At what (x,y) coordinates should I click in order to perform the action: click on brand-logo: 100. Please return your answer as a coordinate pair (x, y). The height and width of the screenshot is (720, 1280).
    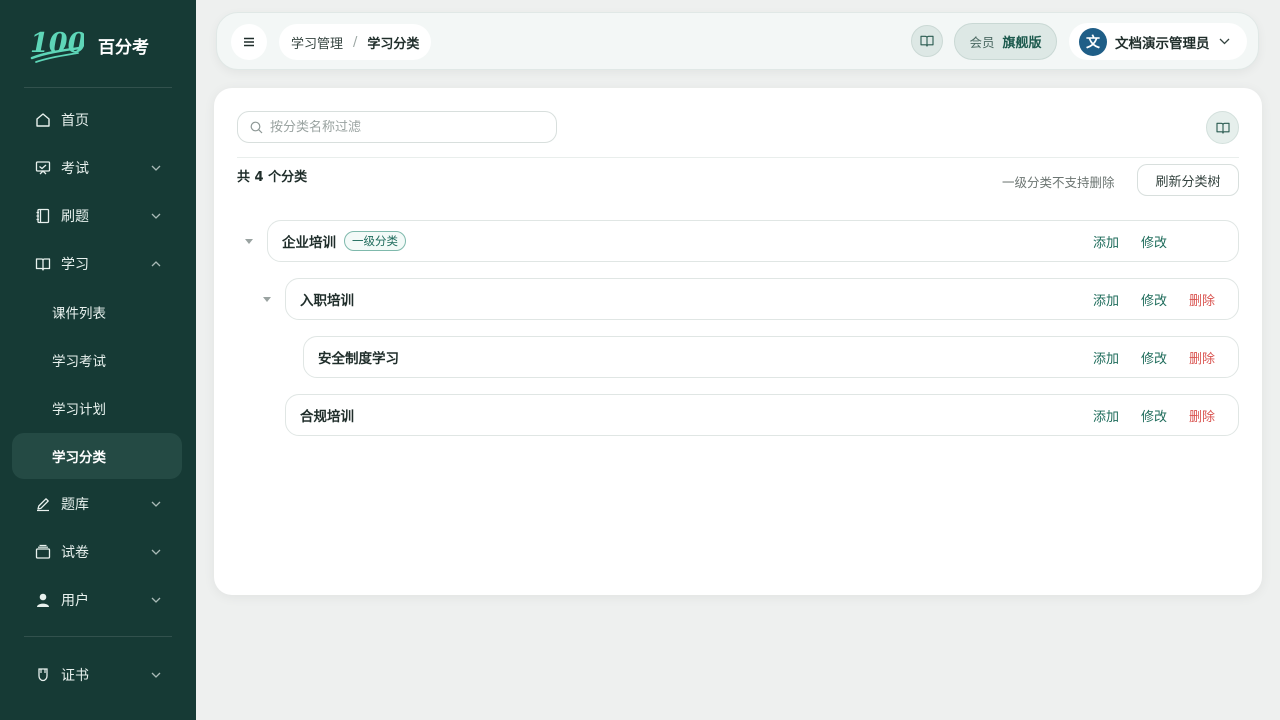
    Looking at the image, I should click on (57, 45).